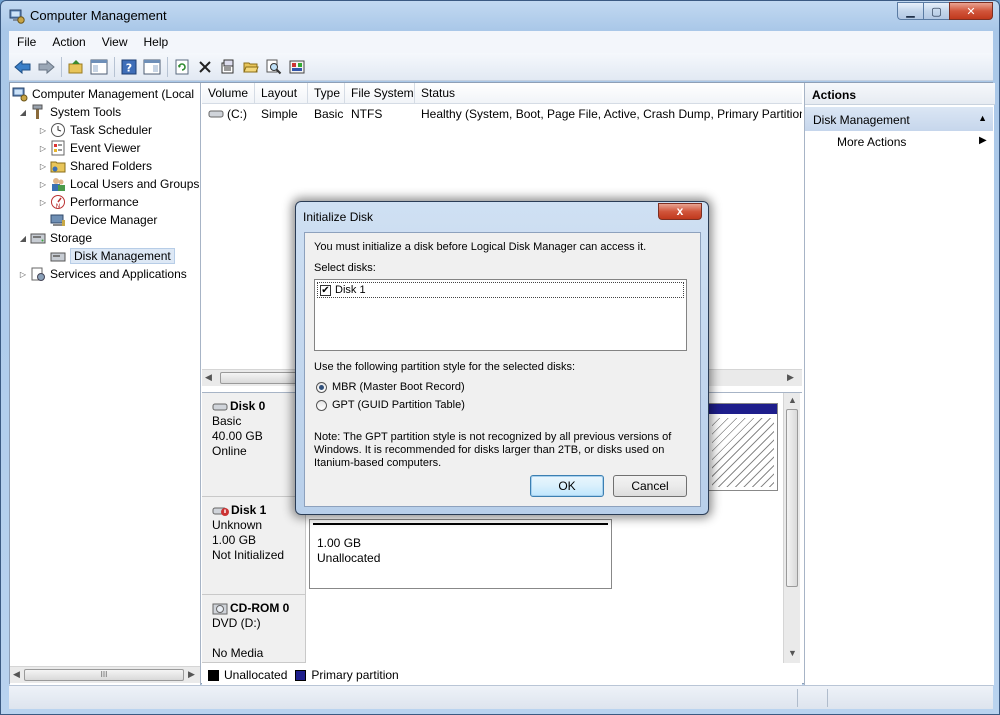  I want to click on tree-item-performance: ▷ N Performance, so click(88, 202).